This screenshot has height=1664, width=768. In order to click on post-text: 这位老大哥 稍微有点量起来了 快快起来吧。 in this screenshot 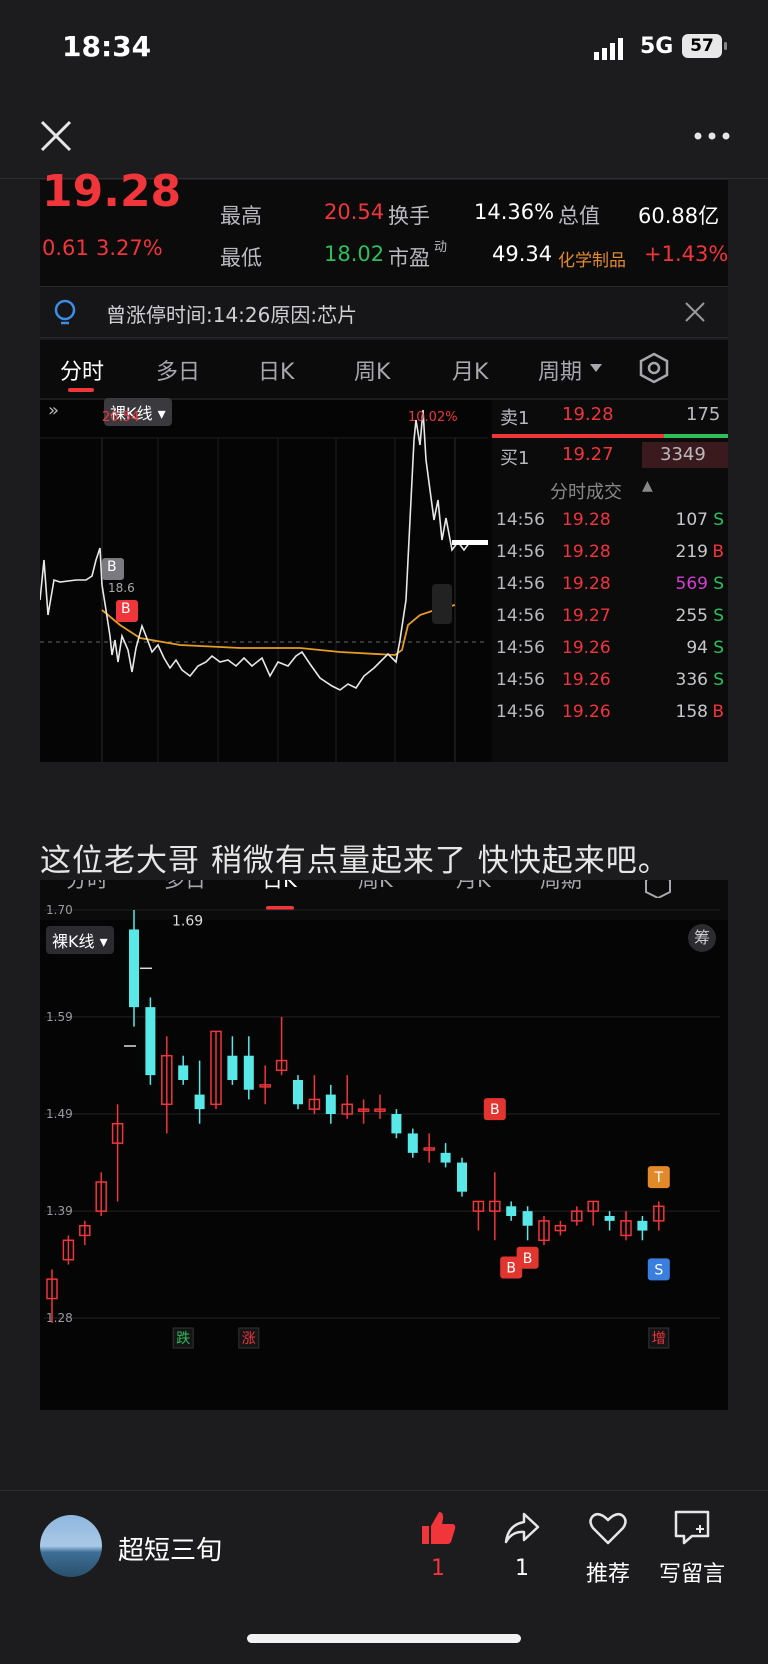, I will do `click(355, 861)`.